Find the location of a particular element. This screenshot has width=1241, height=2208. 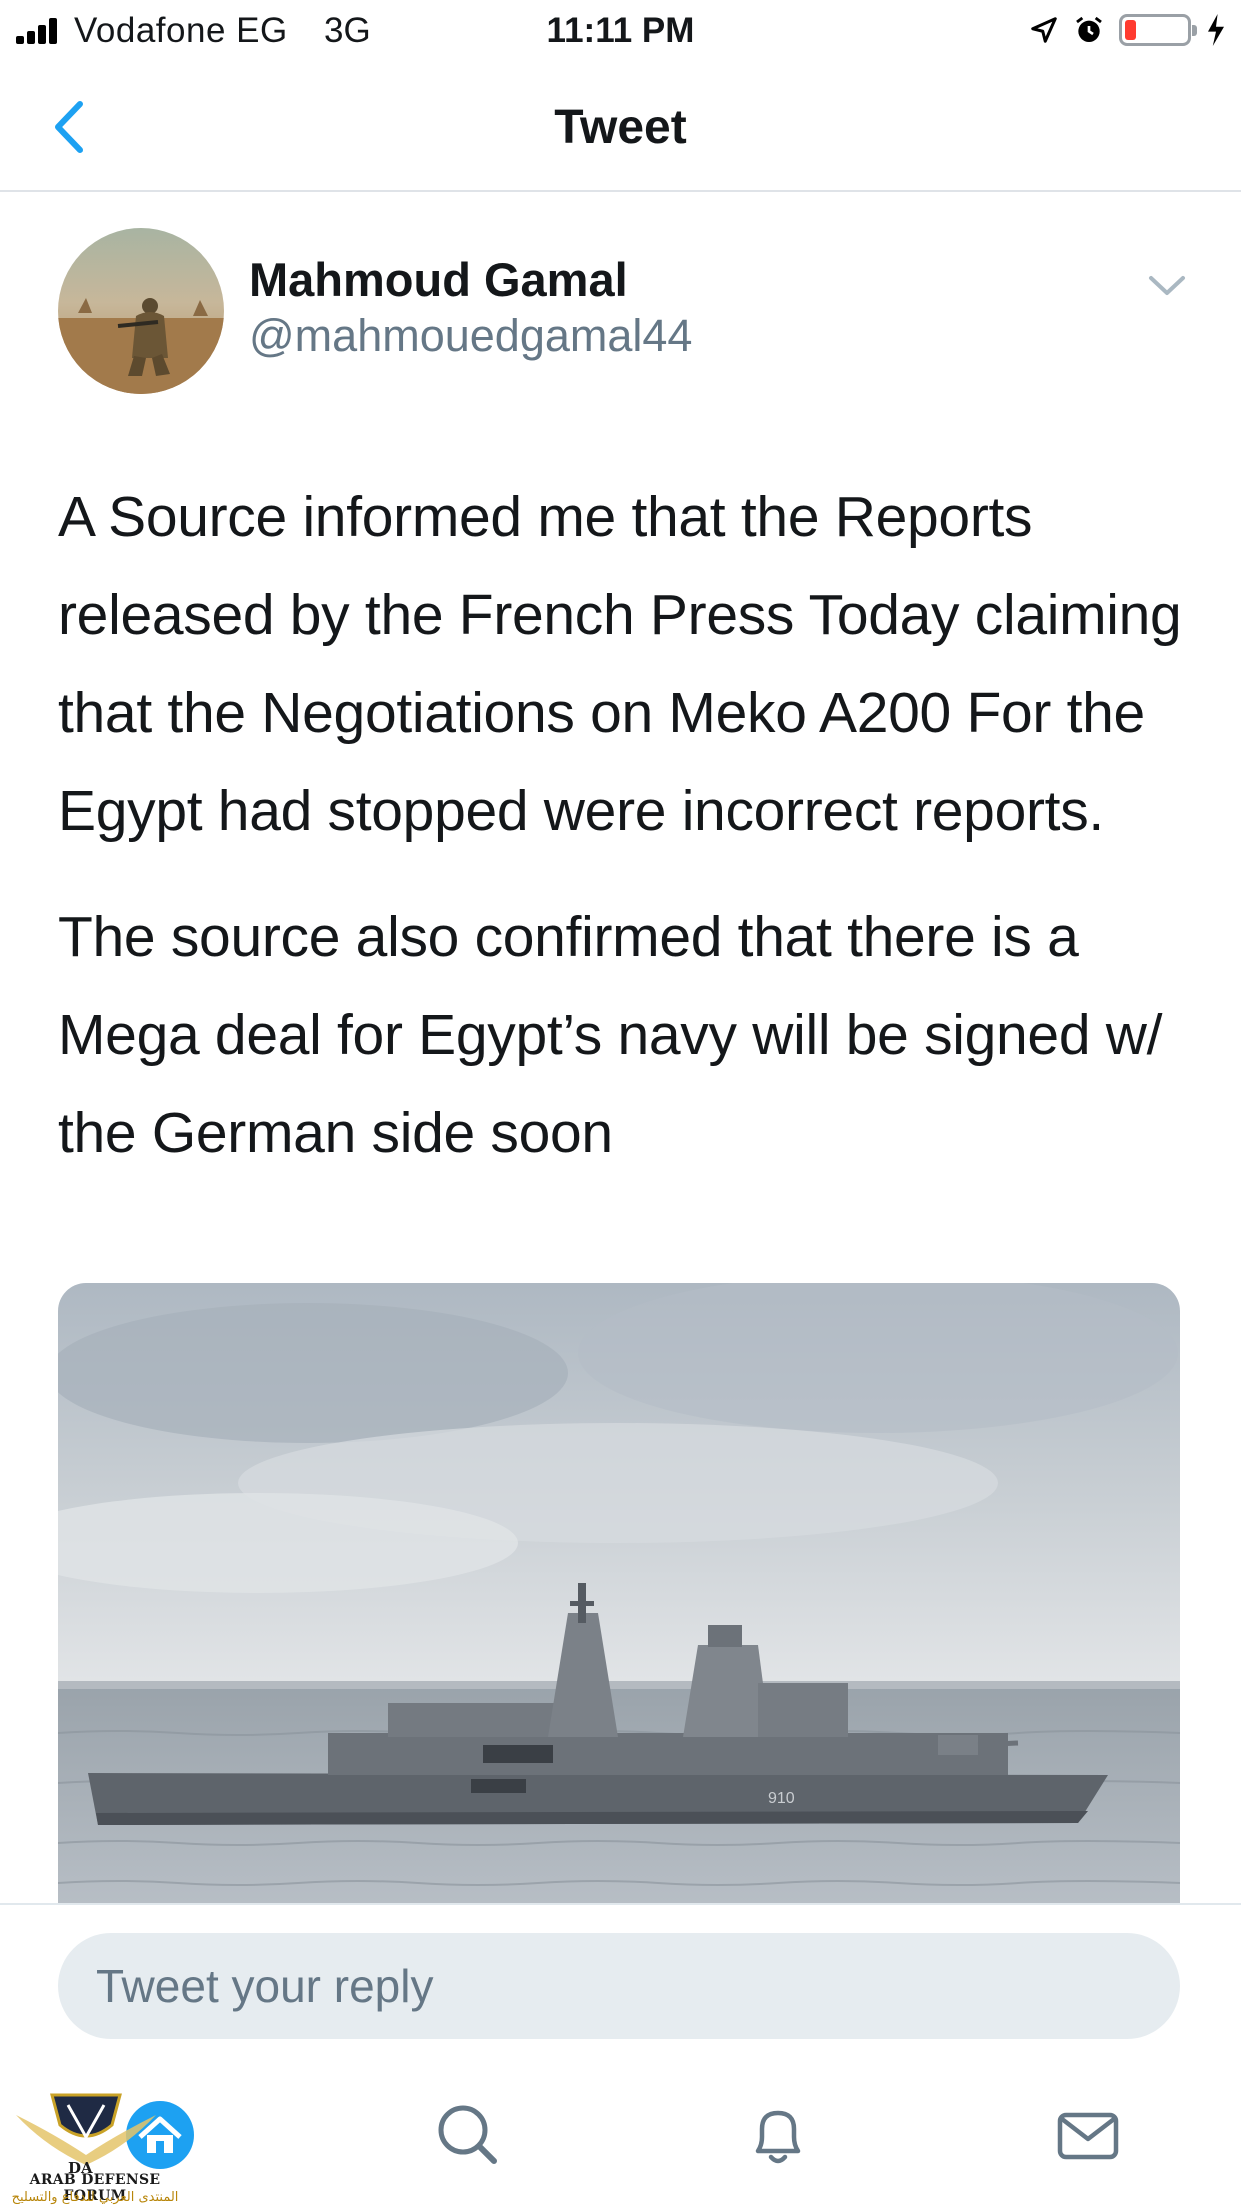

tweet-options-button is located at coordinates (1167, 285).